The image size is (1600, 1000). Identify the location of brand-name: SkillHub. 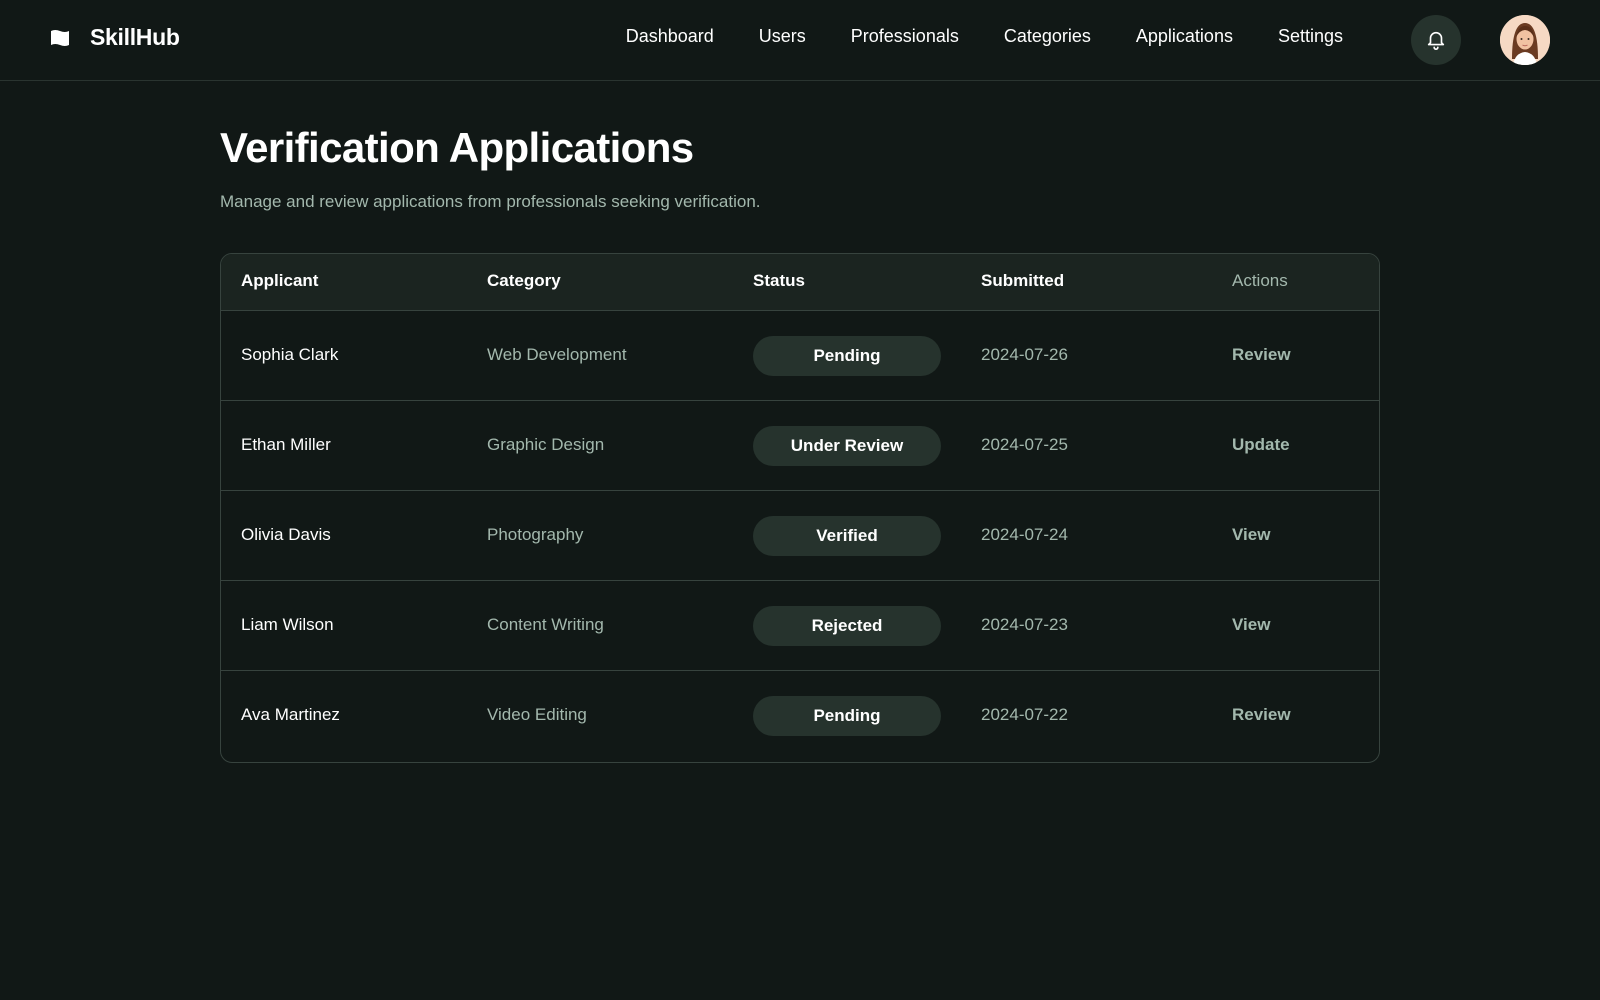
(135, 37).